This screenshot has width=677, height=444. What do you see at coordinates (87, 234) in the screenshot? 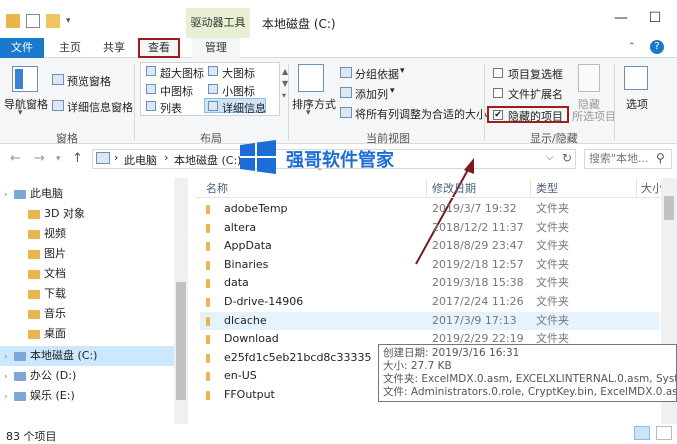
I see `nav-item: 视频` at bounding box center [87, 234].